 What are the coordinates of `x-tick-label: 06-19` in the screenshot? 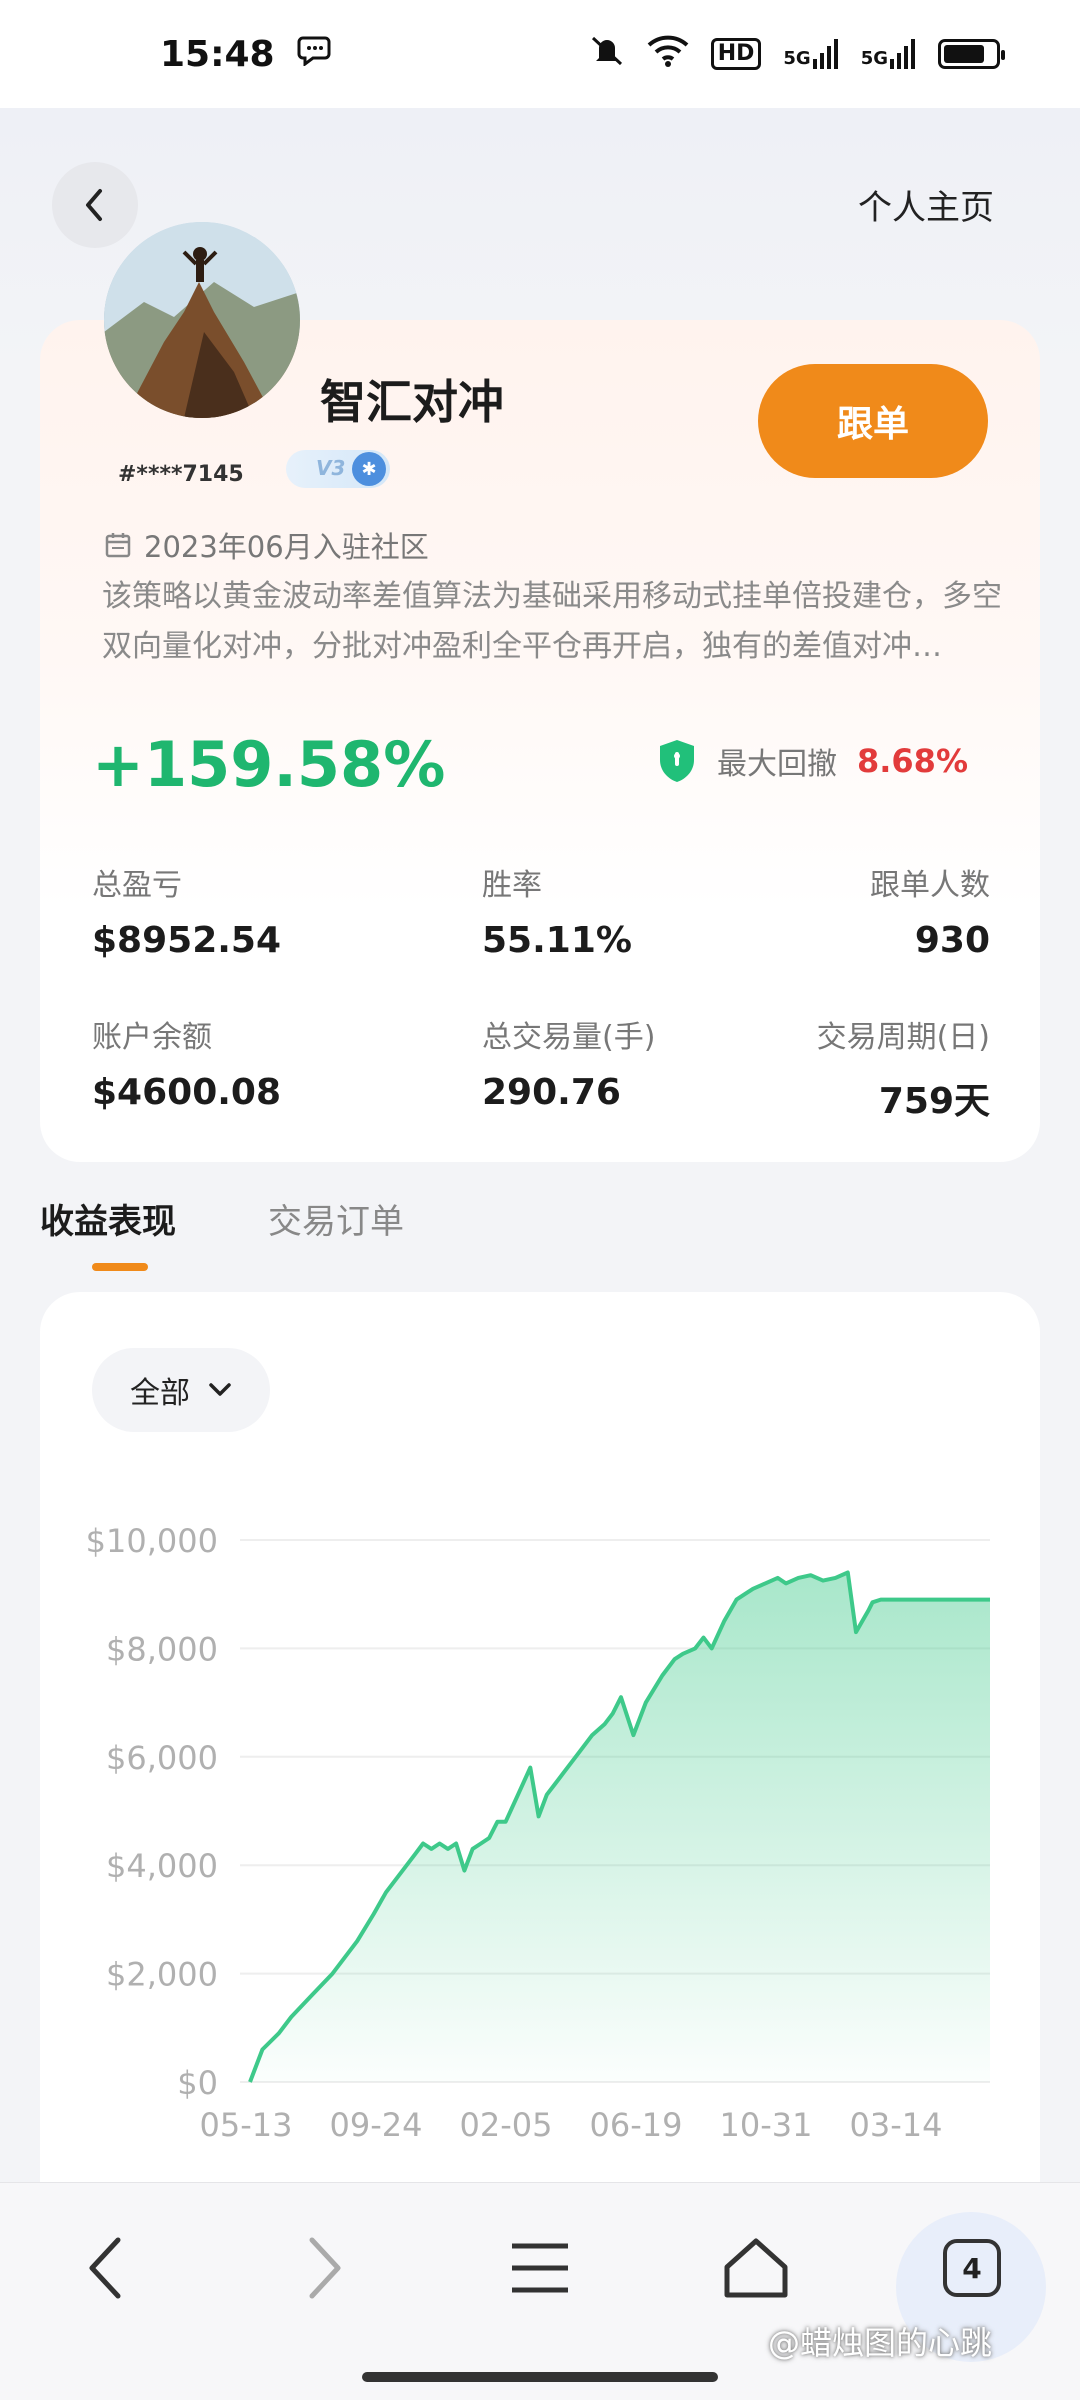 It's located at (636, 2125).